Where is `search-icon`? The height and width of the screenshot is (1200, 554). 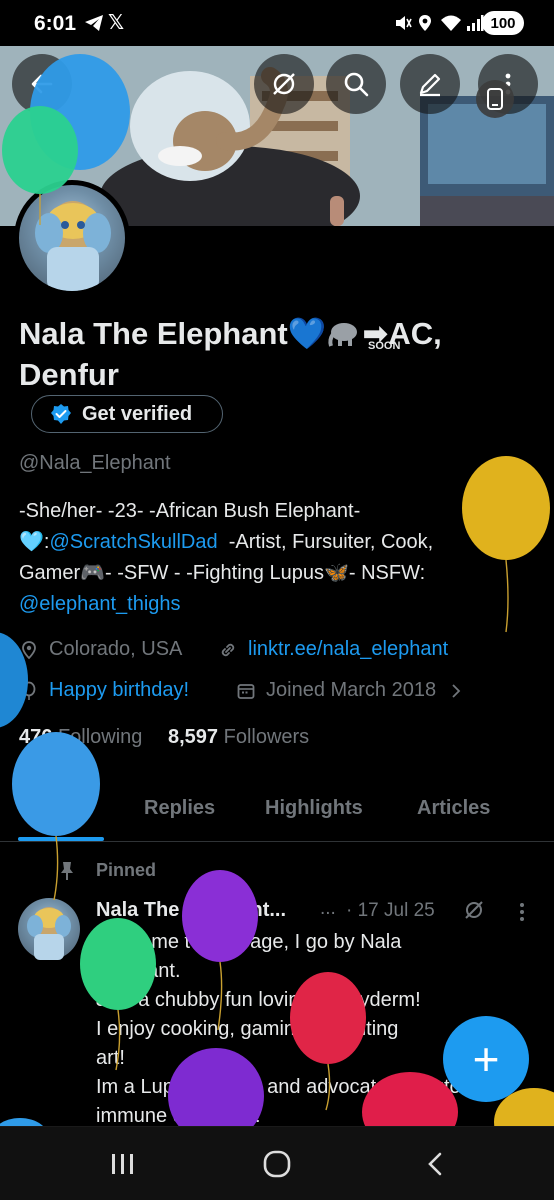 search-icon is located at coordinates (356, 84).